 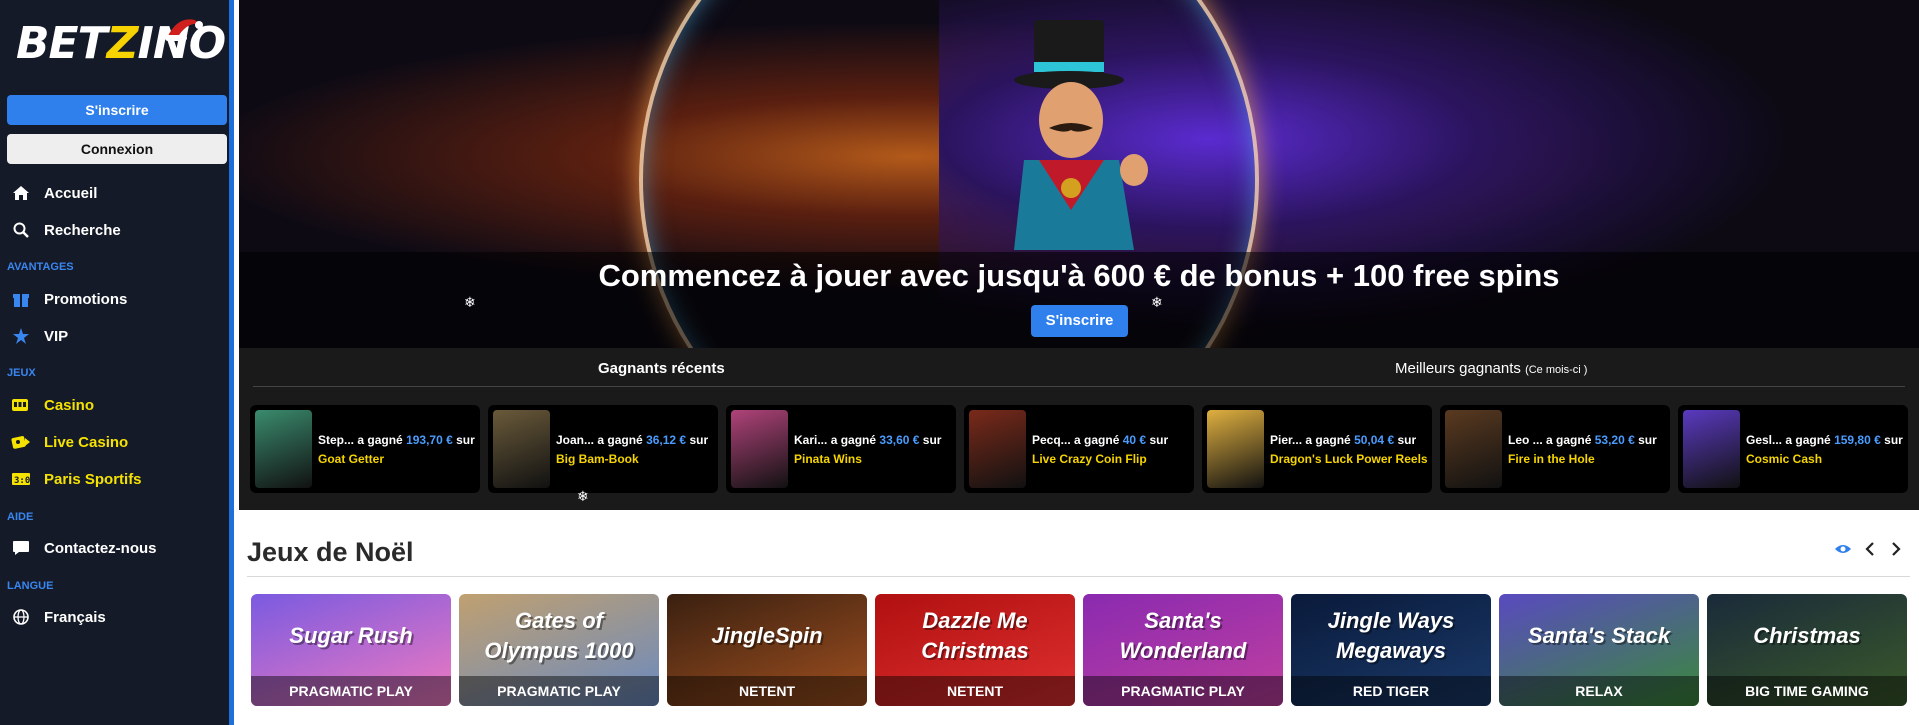 What do you see at coordinates (69, 405) in the screenshot?
I see `sidebar-item-label: Casino` at bounding box center [69, 405].